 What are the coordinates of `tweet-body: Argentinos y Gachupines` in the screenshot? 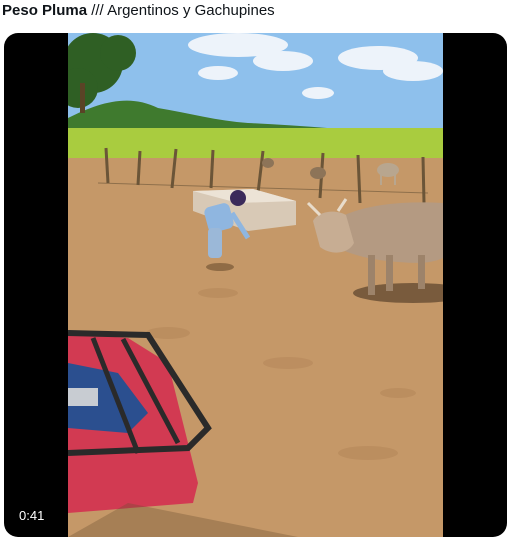 It's located at (191, 10).